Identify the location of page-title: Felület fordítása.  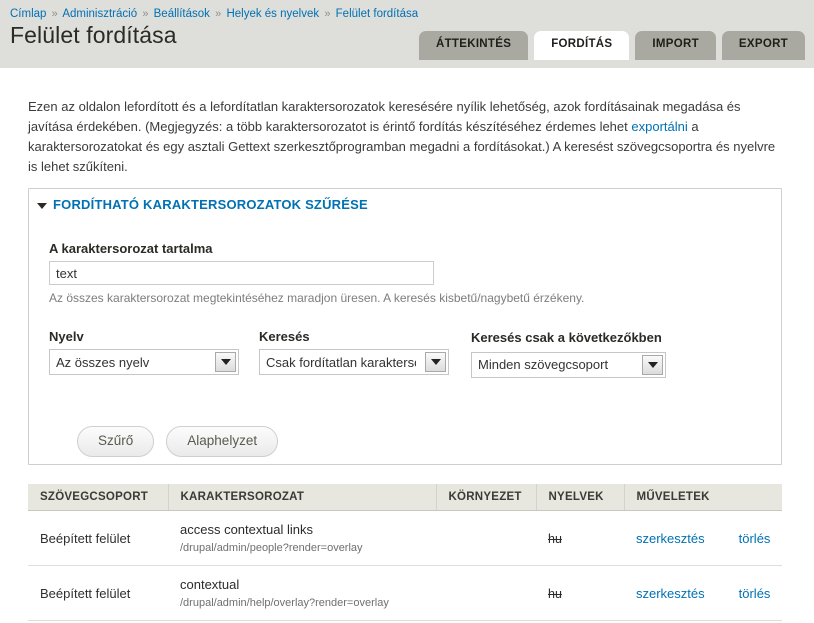
(93, 35).